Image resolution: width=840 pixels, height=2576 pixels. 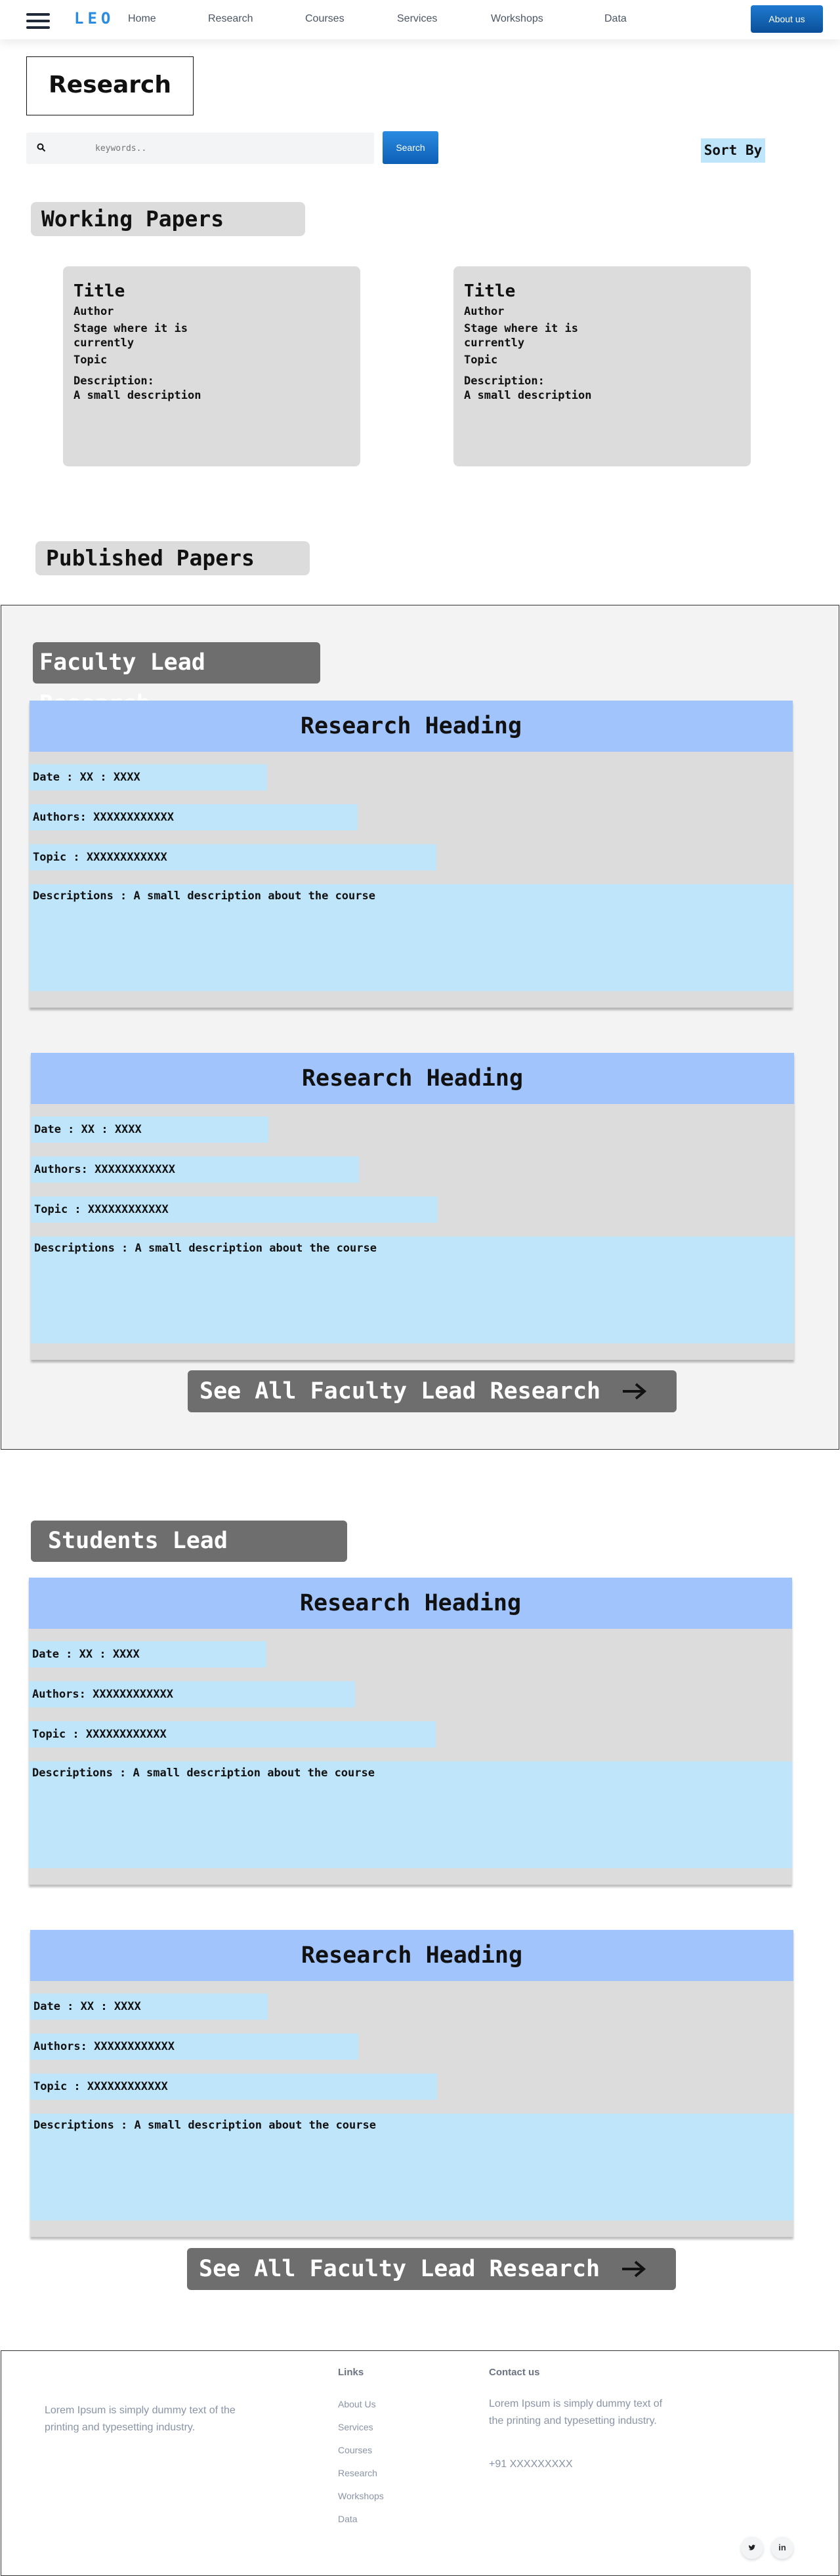 What do you see at coordinates (357, 2404) in the screenshot?
I see `footer-link-about: About Us` at bounding box center [357, 2404].